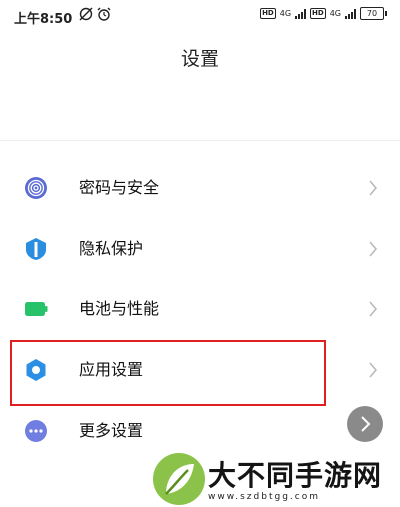  I want to click on watermark: 大不同手游网 www.szdbtgg.com, so click(275, 479).